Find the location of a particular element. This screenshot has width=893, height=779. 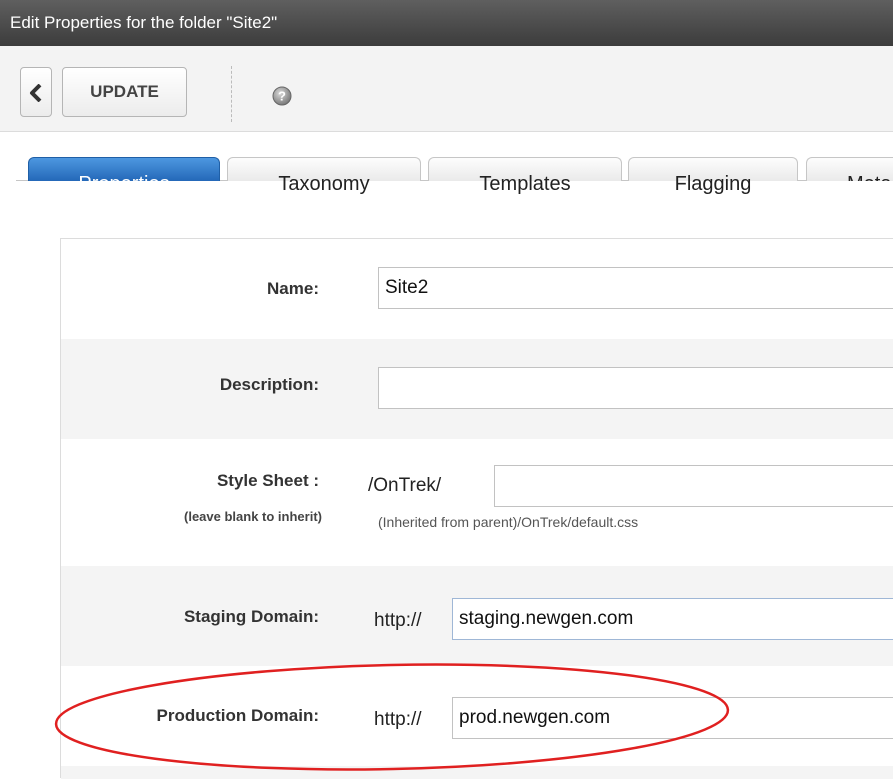

tab-taxonomy: Taxonomy is located at coordinates (324, 176).